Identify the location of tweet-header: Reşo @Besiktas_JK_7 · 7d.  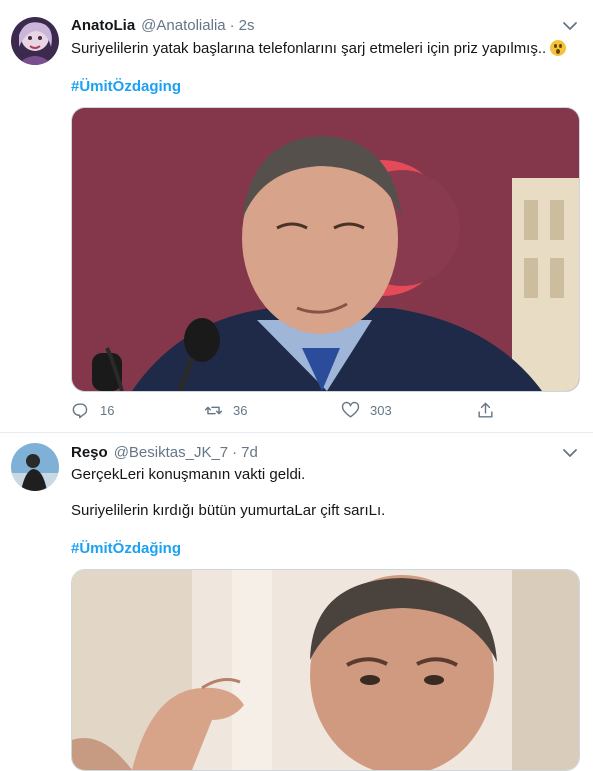
(164, 452).